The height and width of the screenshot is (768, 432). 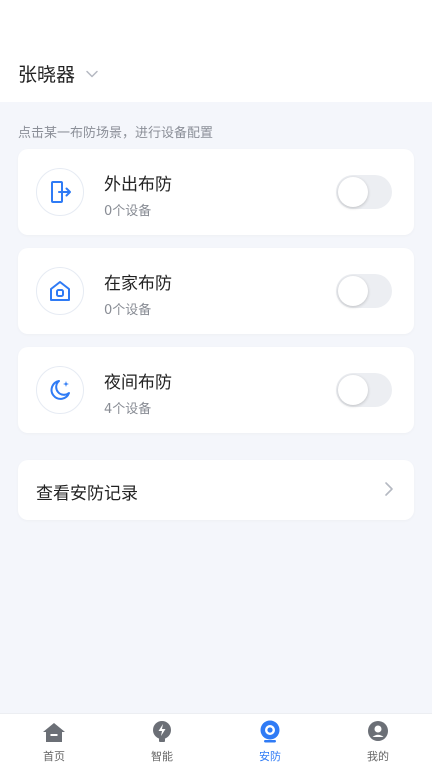 What do you see at coordinates (87, 494) in the screenshot?
I see `security-record-label: 查看安防记录` at bounding box center [87, 494].